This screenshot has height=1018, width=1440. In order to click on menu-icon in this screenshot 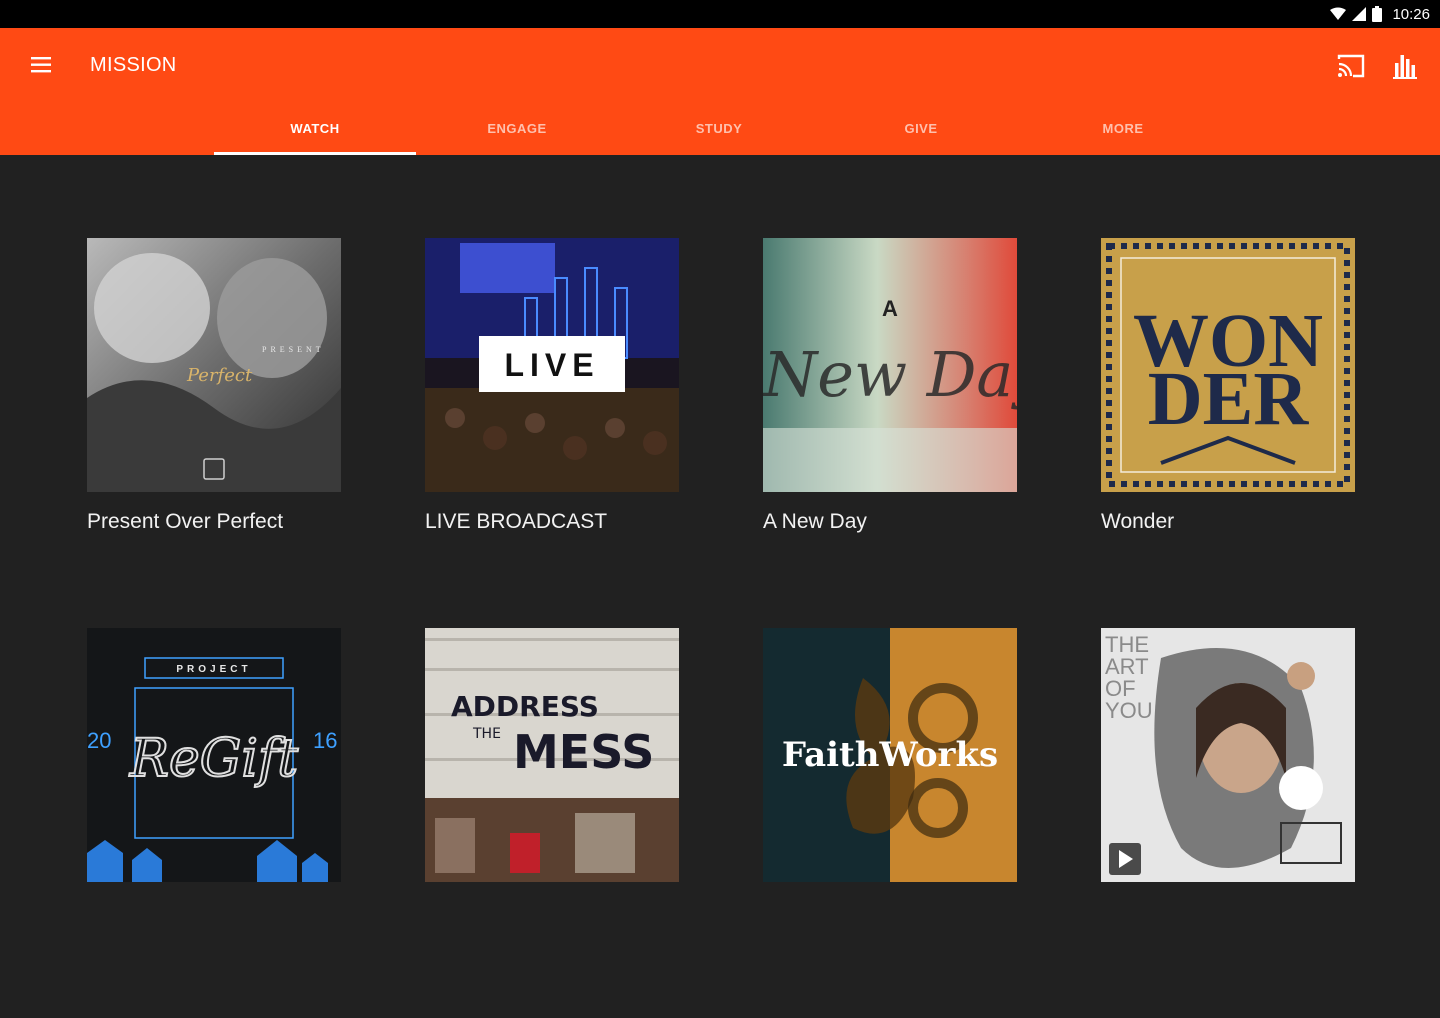, I will do `click(41, 65)`.